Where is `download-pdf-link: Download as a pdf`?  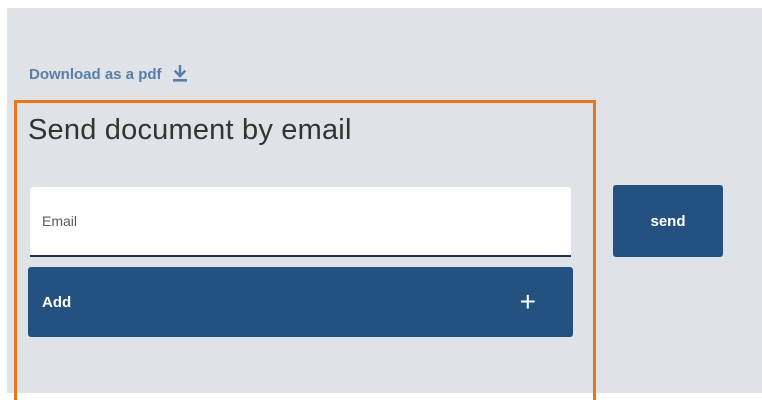 download-pdf-link: Download as a pdf is located at coordinates (108, 74).